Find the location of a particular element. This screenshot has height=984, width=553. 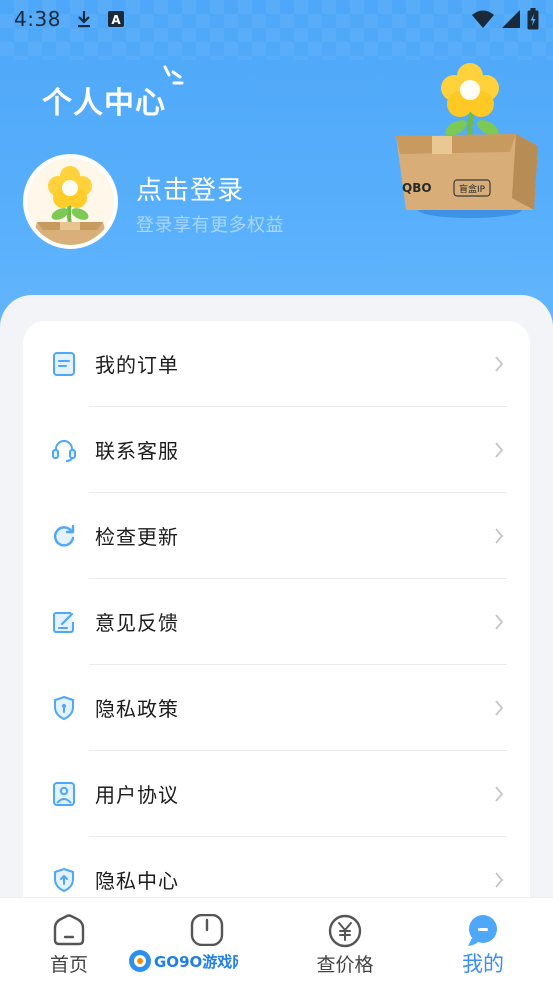

bottom-tab-bar: 首页 查价格 我的 is located at coordinates (276, 940).